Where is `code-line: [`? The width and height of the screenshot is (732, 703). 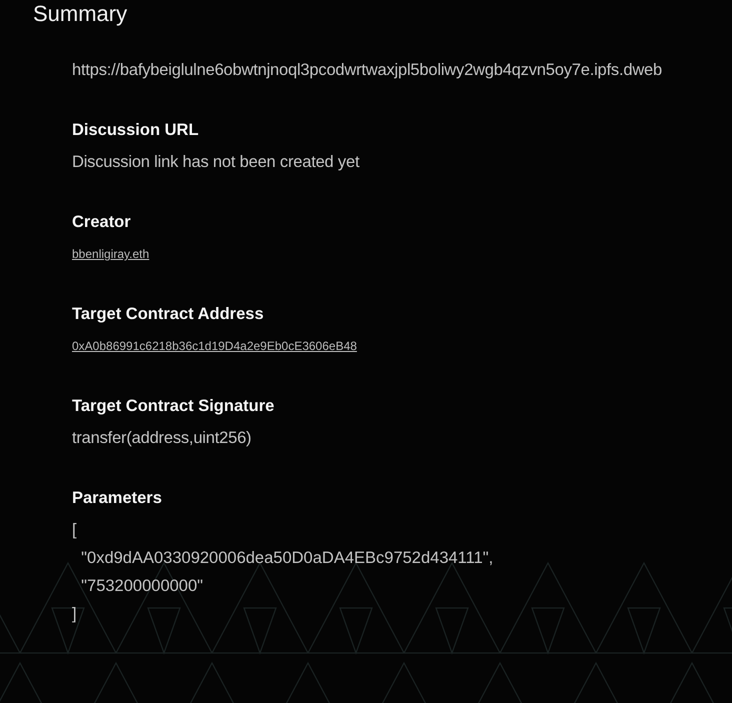
code-line: [ is located at coordinates (74, 530).